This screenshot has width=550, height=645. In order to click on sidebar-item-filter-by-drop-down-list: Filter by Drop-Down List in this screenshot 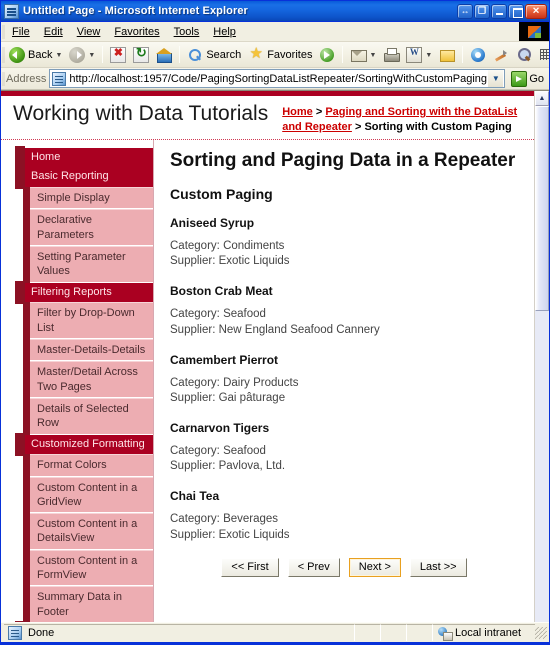, I will do `click(91, 321)`.